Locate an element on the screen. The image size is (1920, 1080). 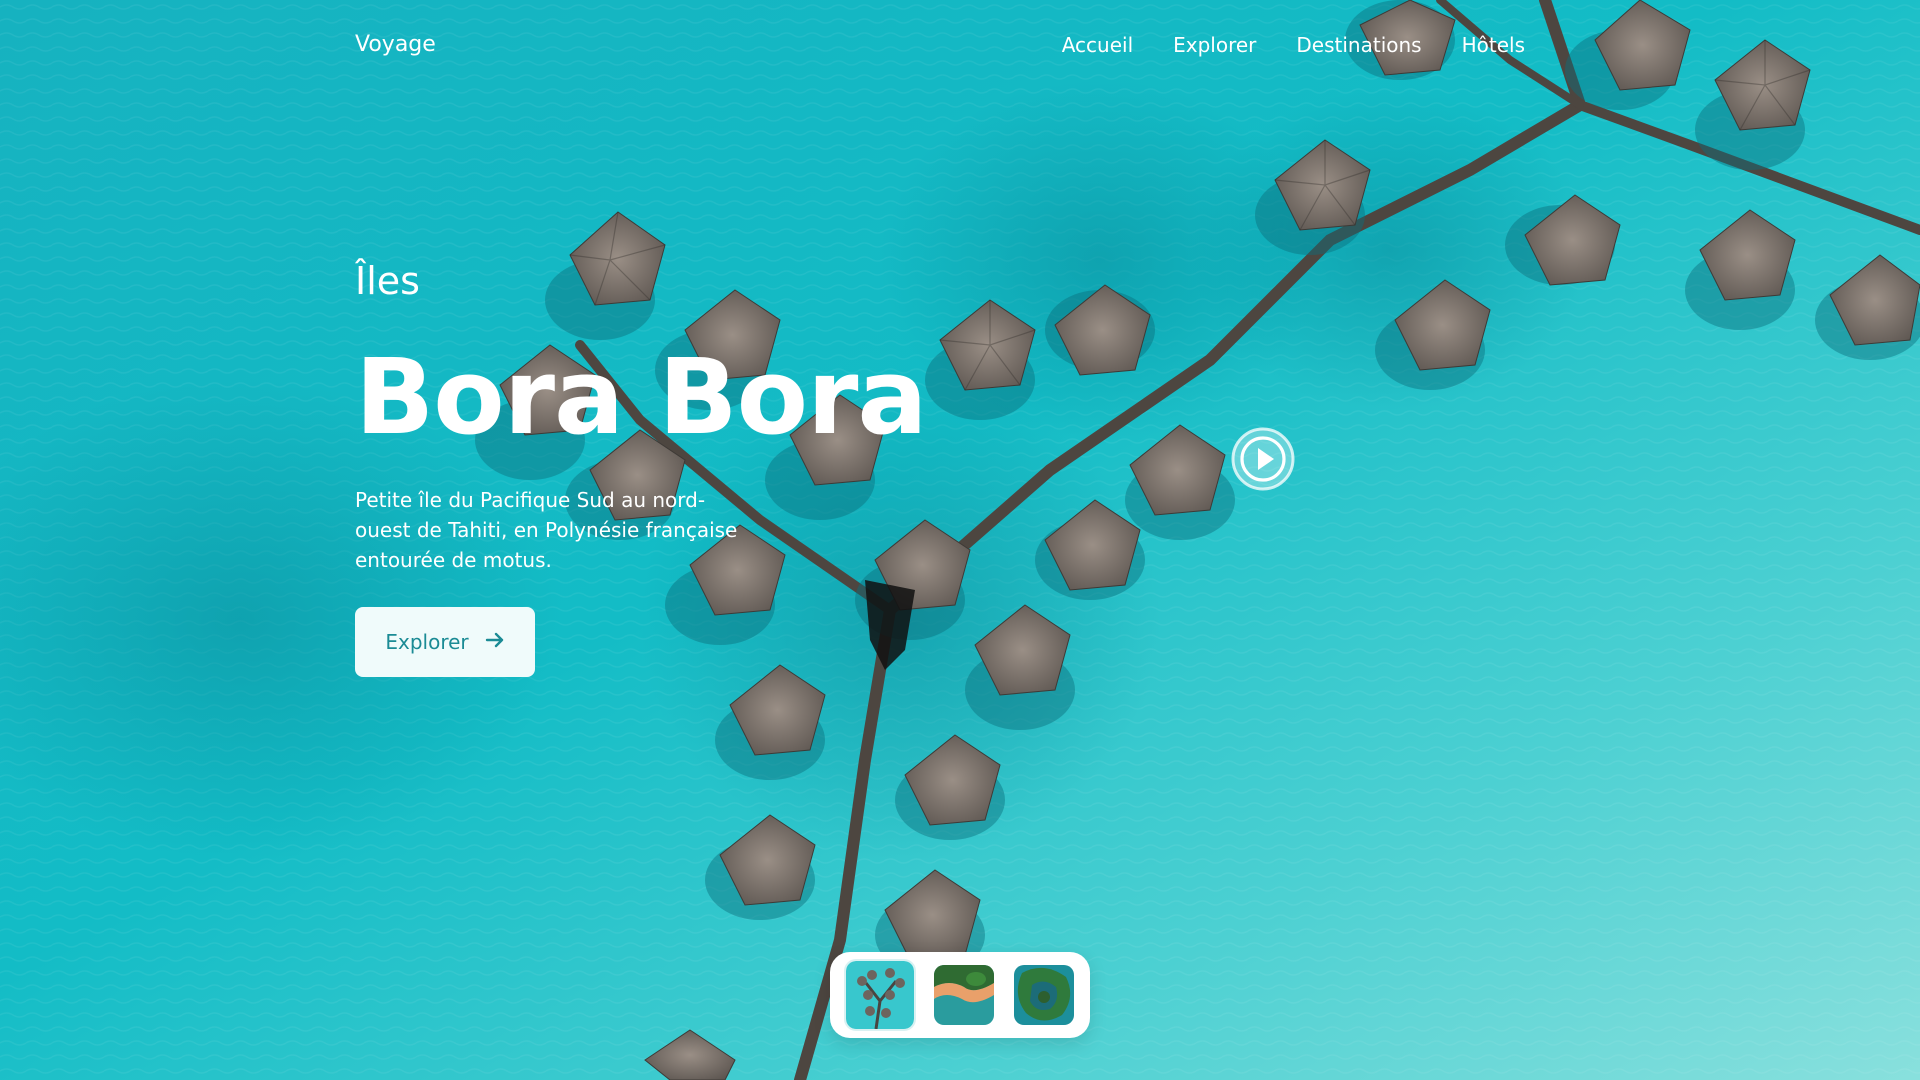
destination-thumbnails is located at coordinates (960, 995).